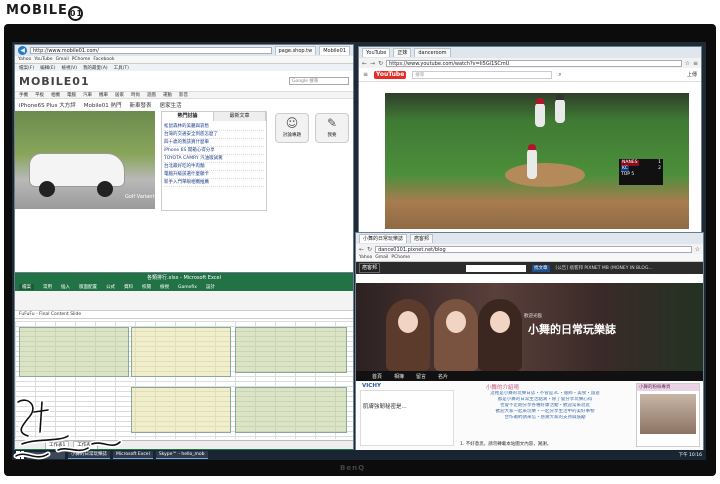 Image resolution: width=720 pixels, height=484 pixels. Describe the element at coordinates (443, 376) in the screenshot. I see `blog-nav-card: 名片` at that location.